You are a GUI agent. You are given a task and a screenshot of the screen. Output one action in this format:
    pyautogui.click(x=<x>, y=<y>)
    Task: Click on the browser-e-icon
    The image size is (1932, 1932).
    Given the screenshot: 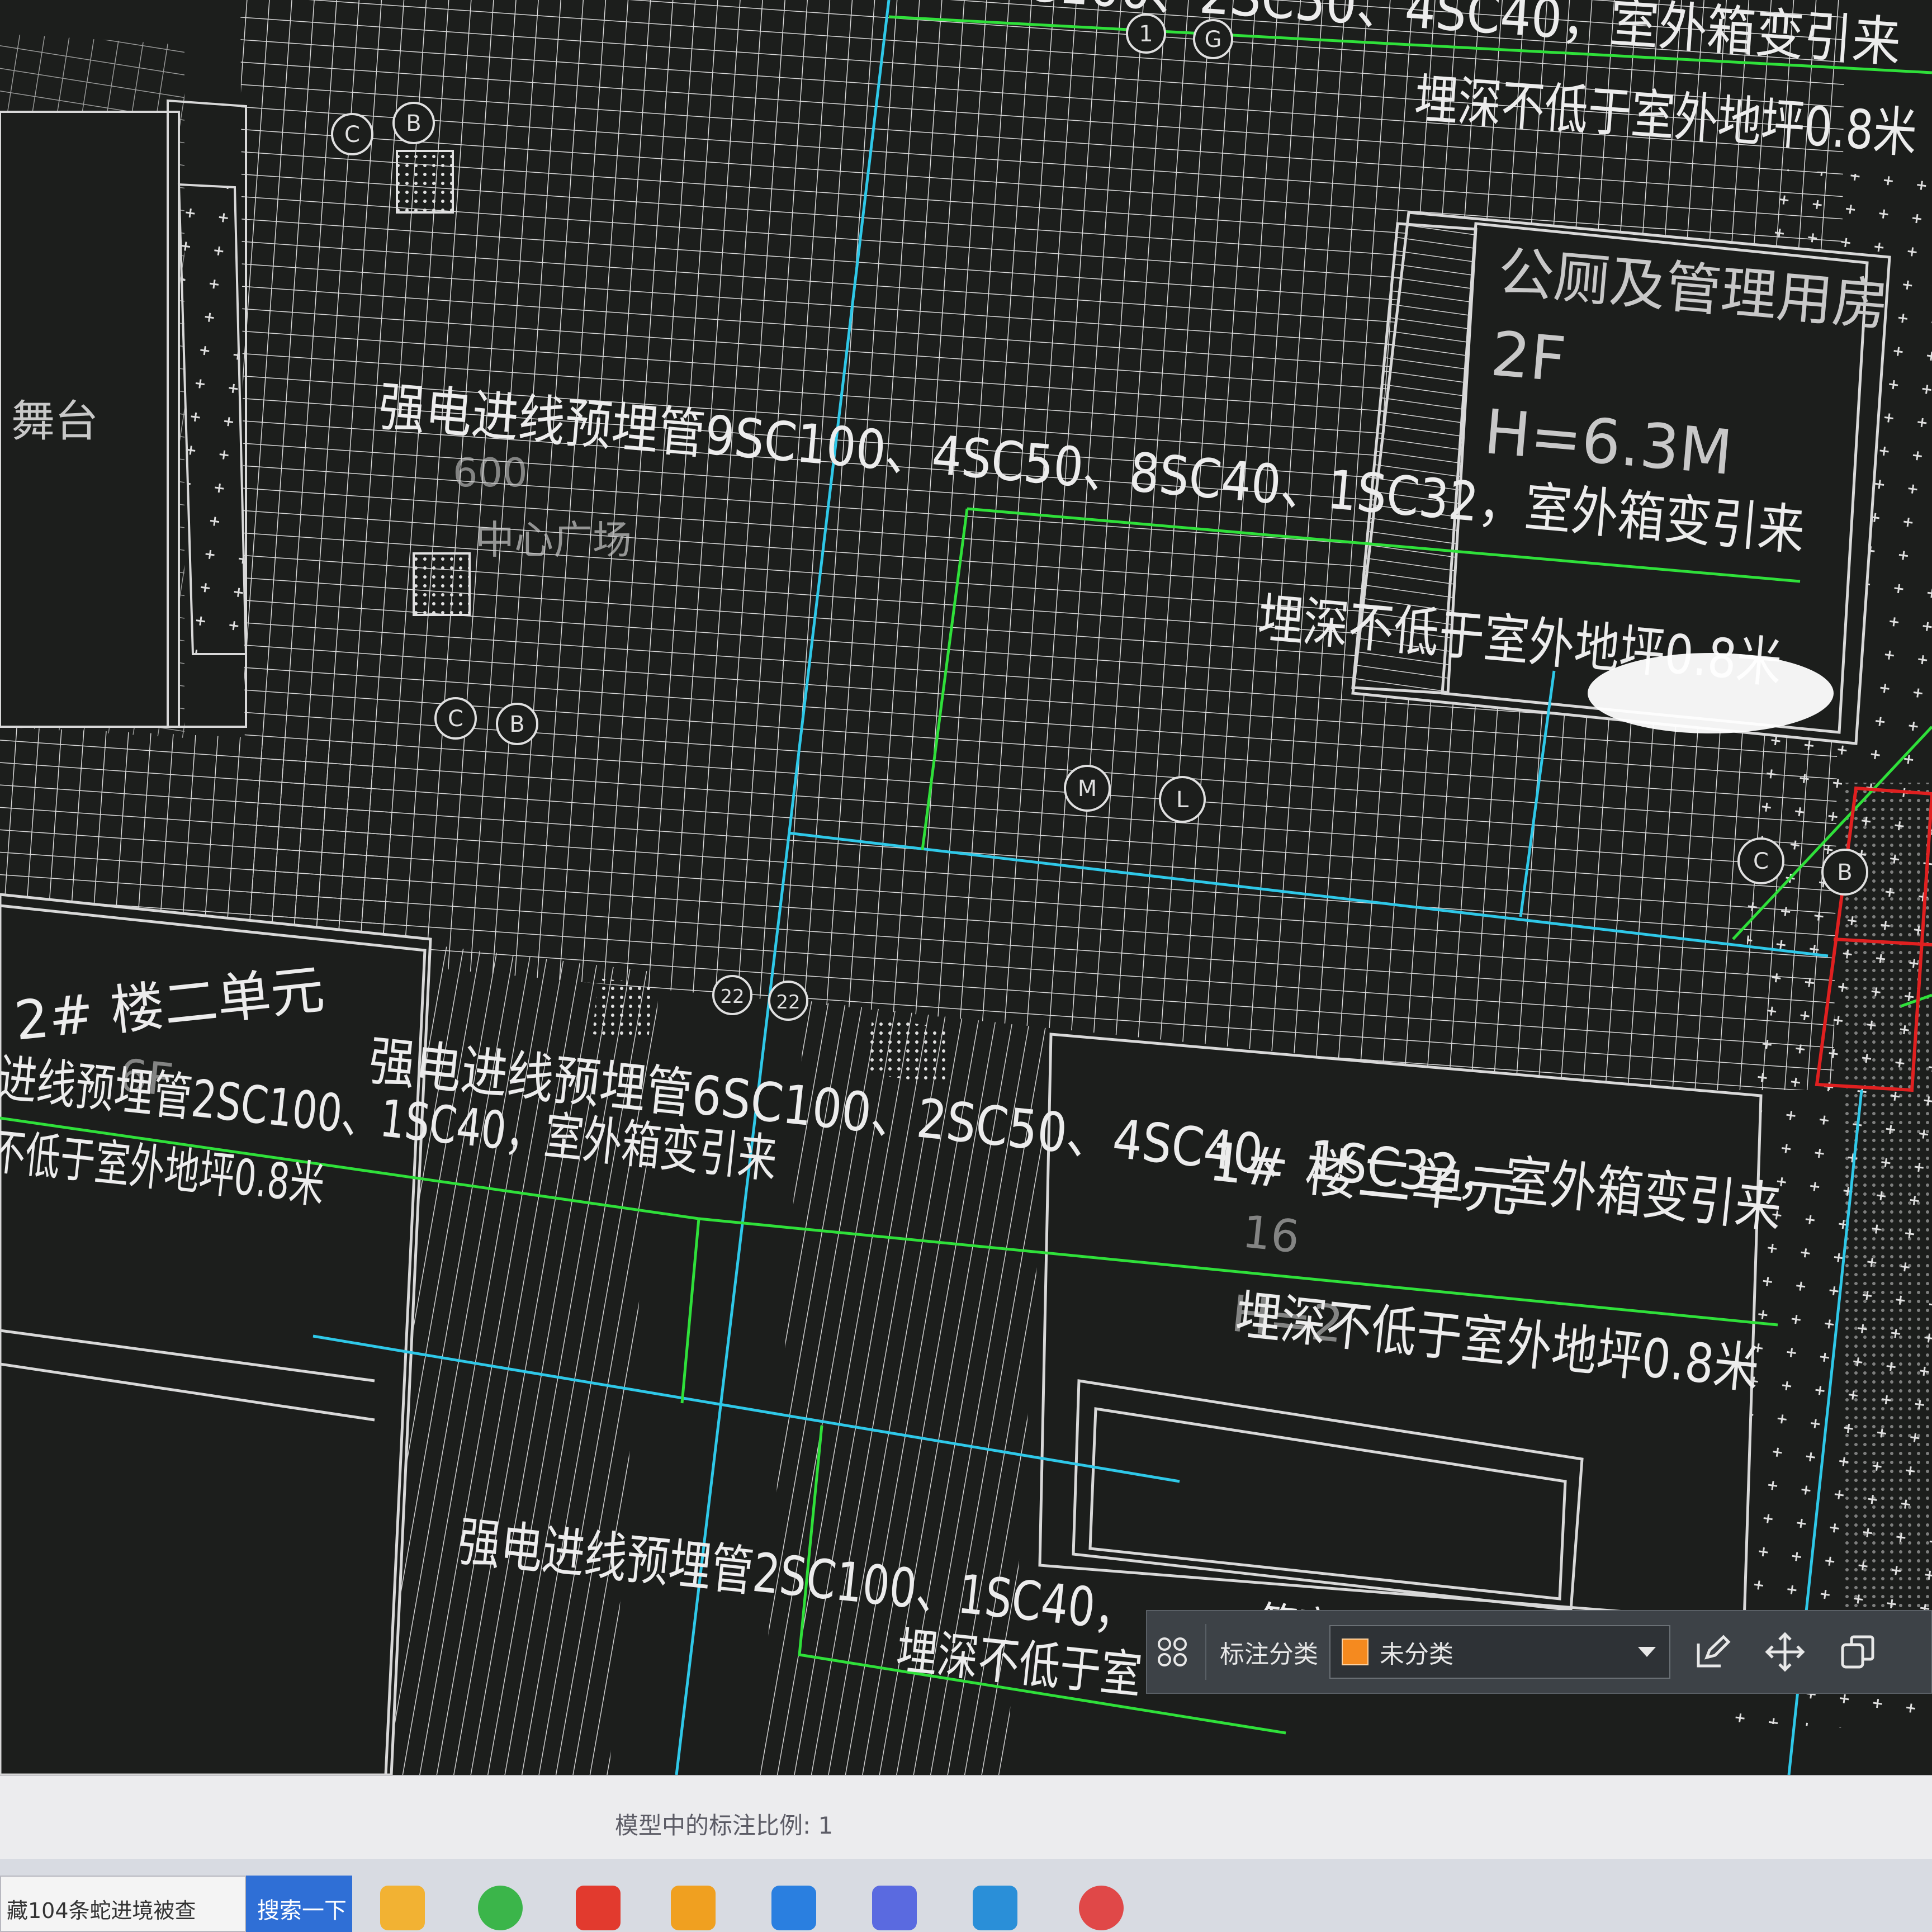 What is the action you would take?
    pyautogui.click(x=501, y=1908)
    